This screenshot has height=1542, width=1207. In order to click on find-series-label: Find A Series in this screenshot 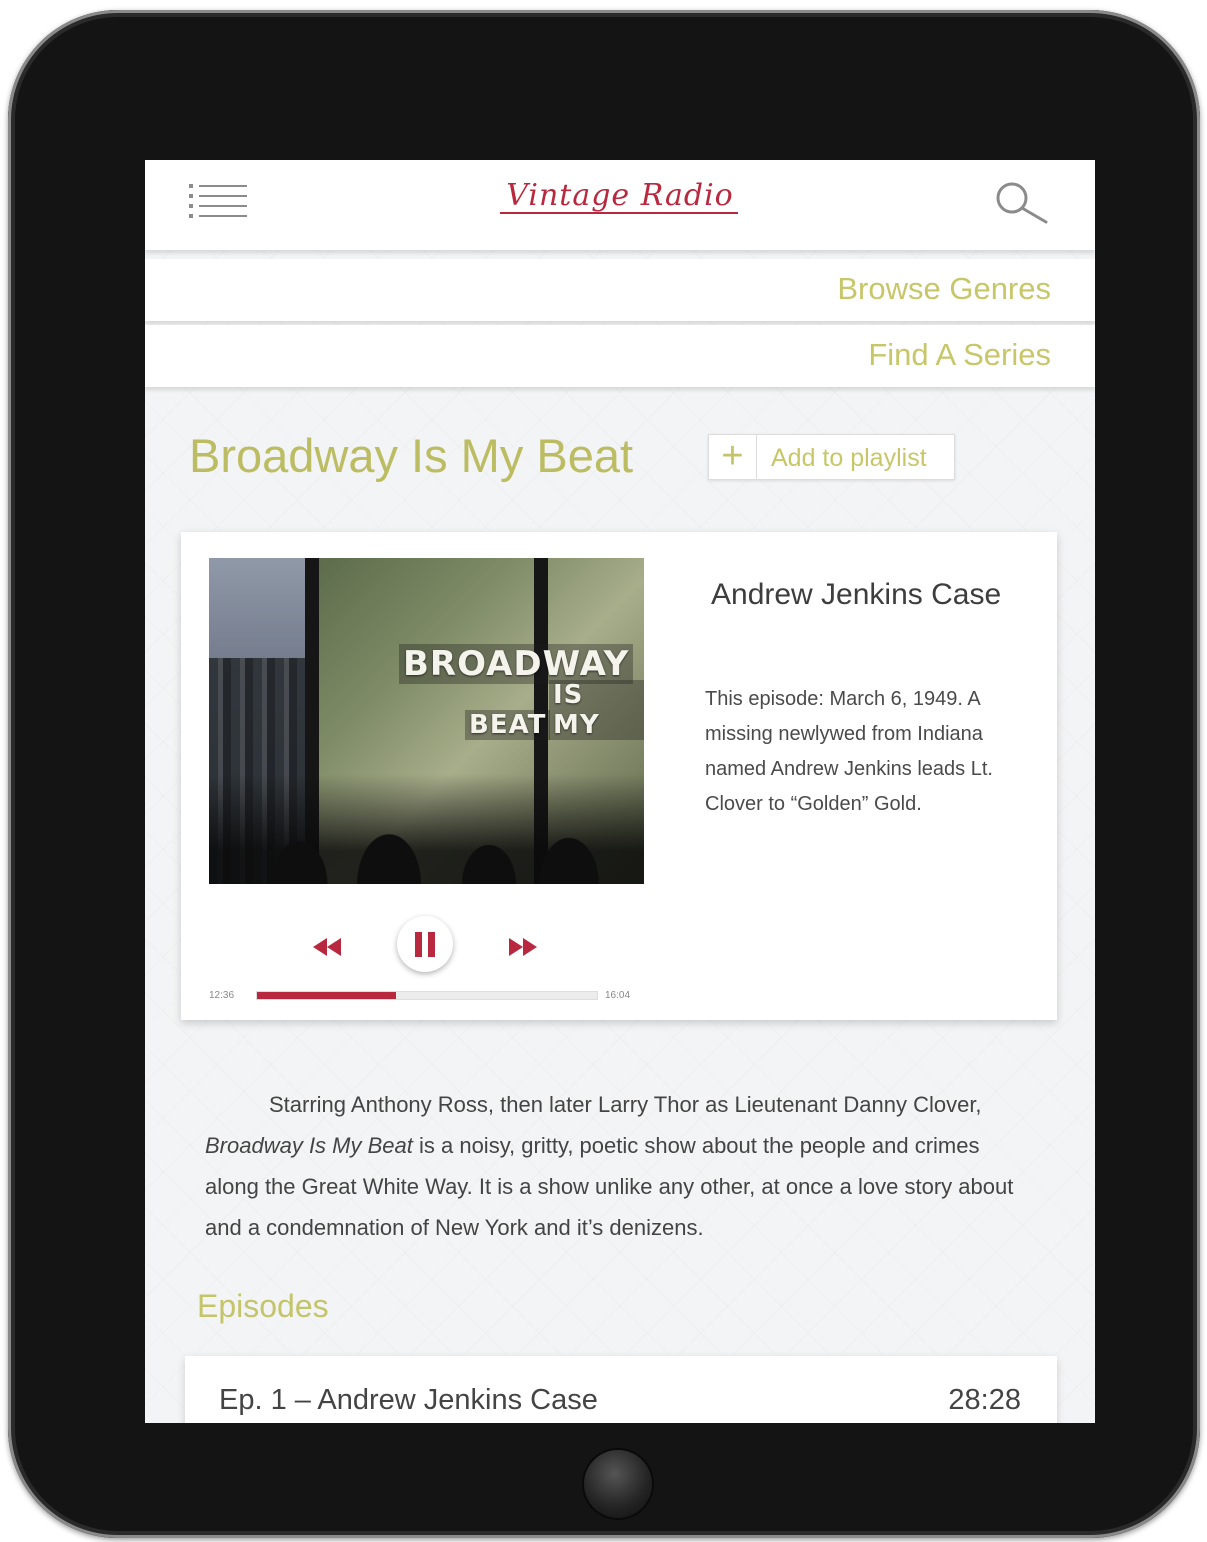, I will do `click(959, 354)`.